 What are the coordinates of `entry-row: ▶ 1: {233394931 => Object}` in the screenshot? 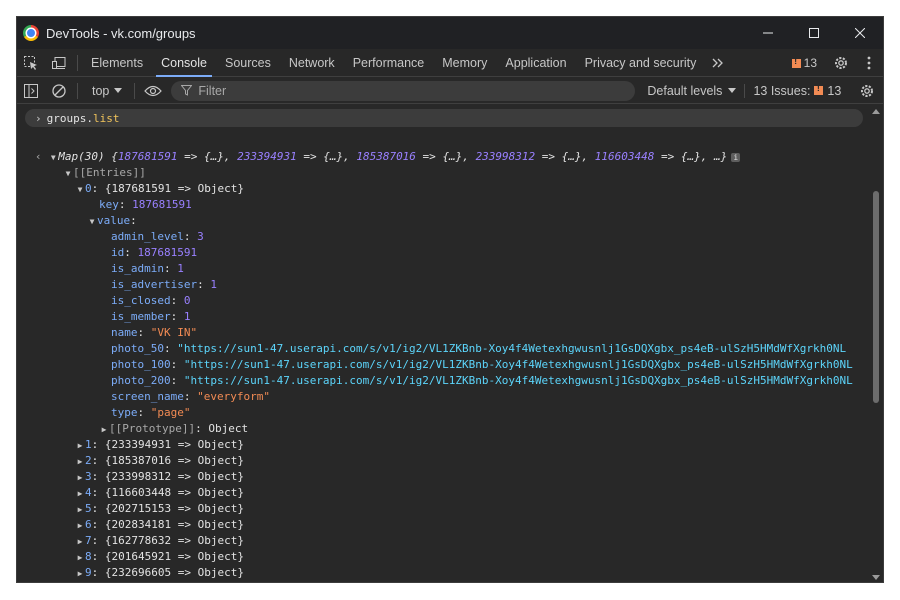 It's located at (159, 445).